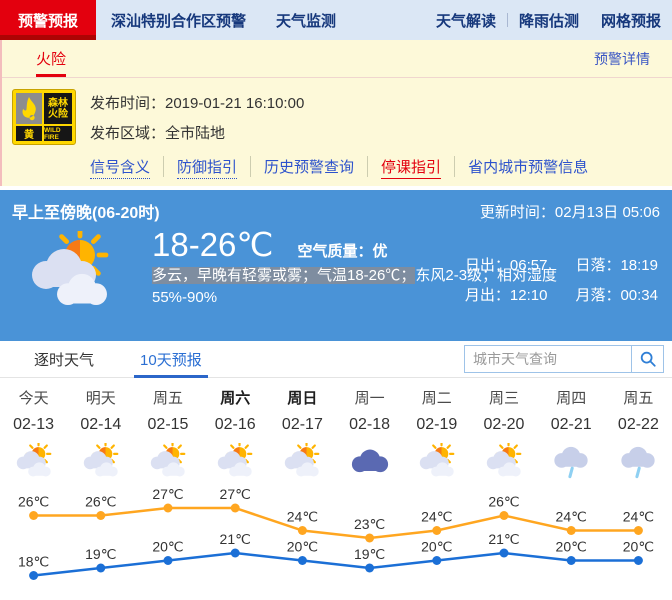 The image size is (672, 600). I want to click on update-time: 更新时间：02月13日 05:06, so click(569, 212).